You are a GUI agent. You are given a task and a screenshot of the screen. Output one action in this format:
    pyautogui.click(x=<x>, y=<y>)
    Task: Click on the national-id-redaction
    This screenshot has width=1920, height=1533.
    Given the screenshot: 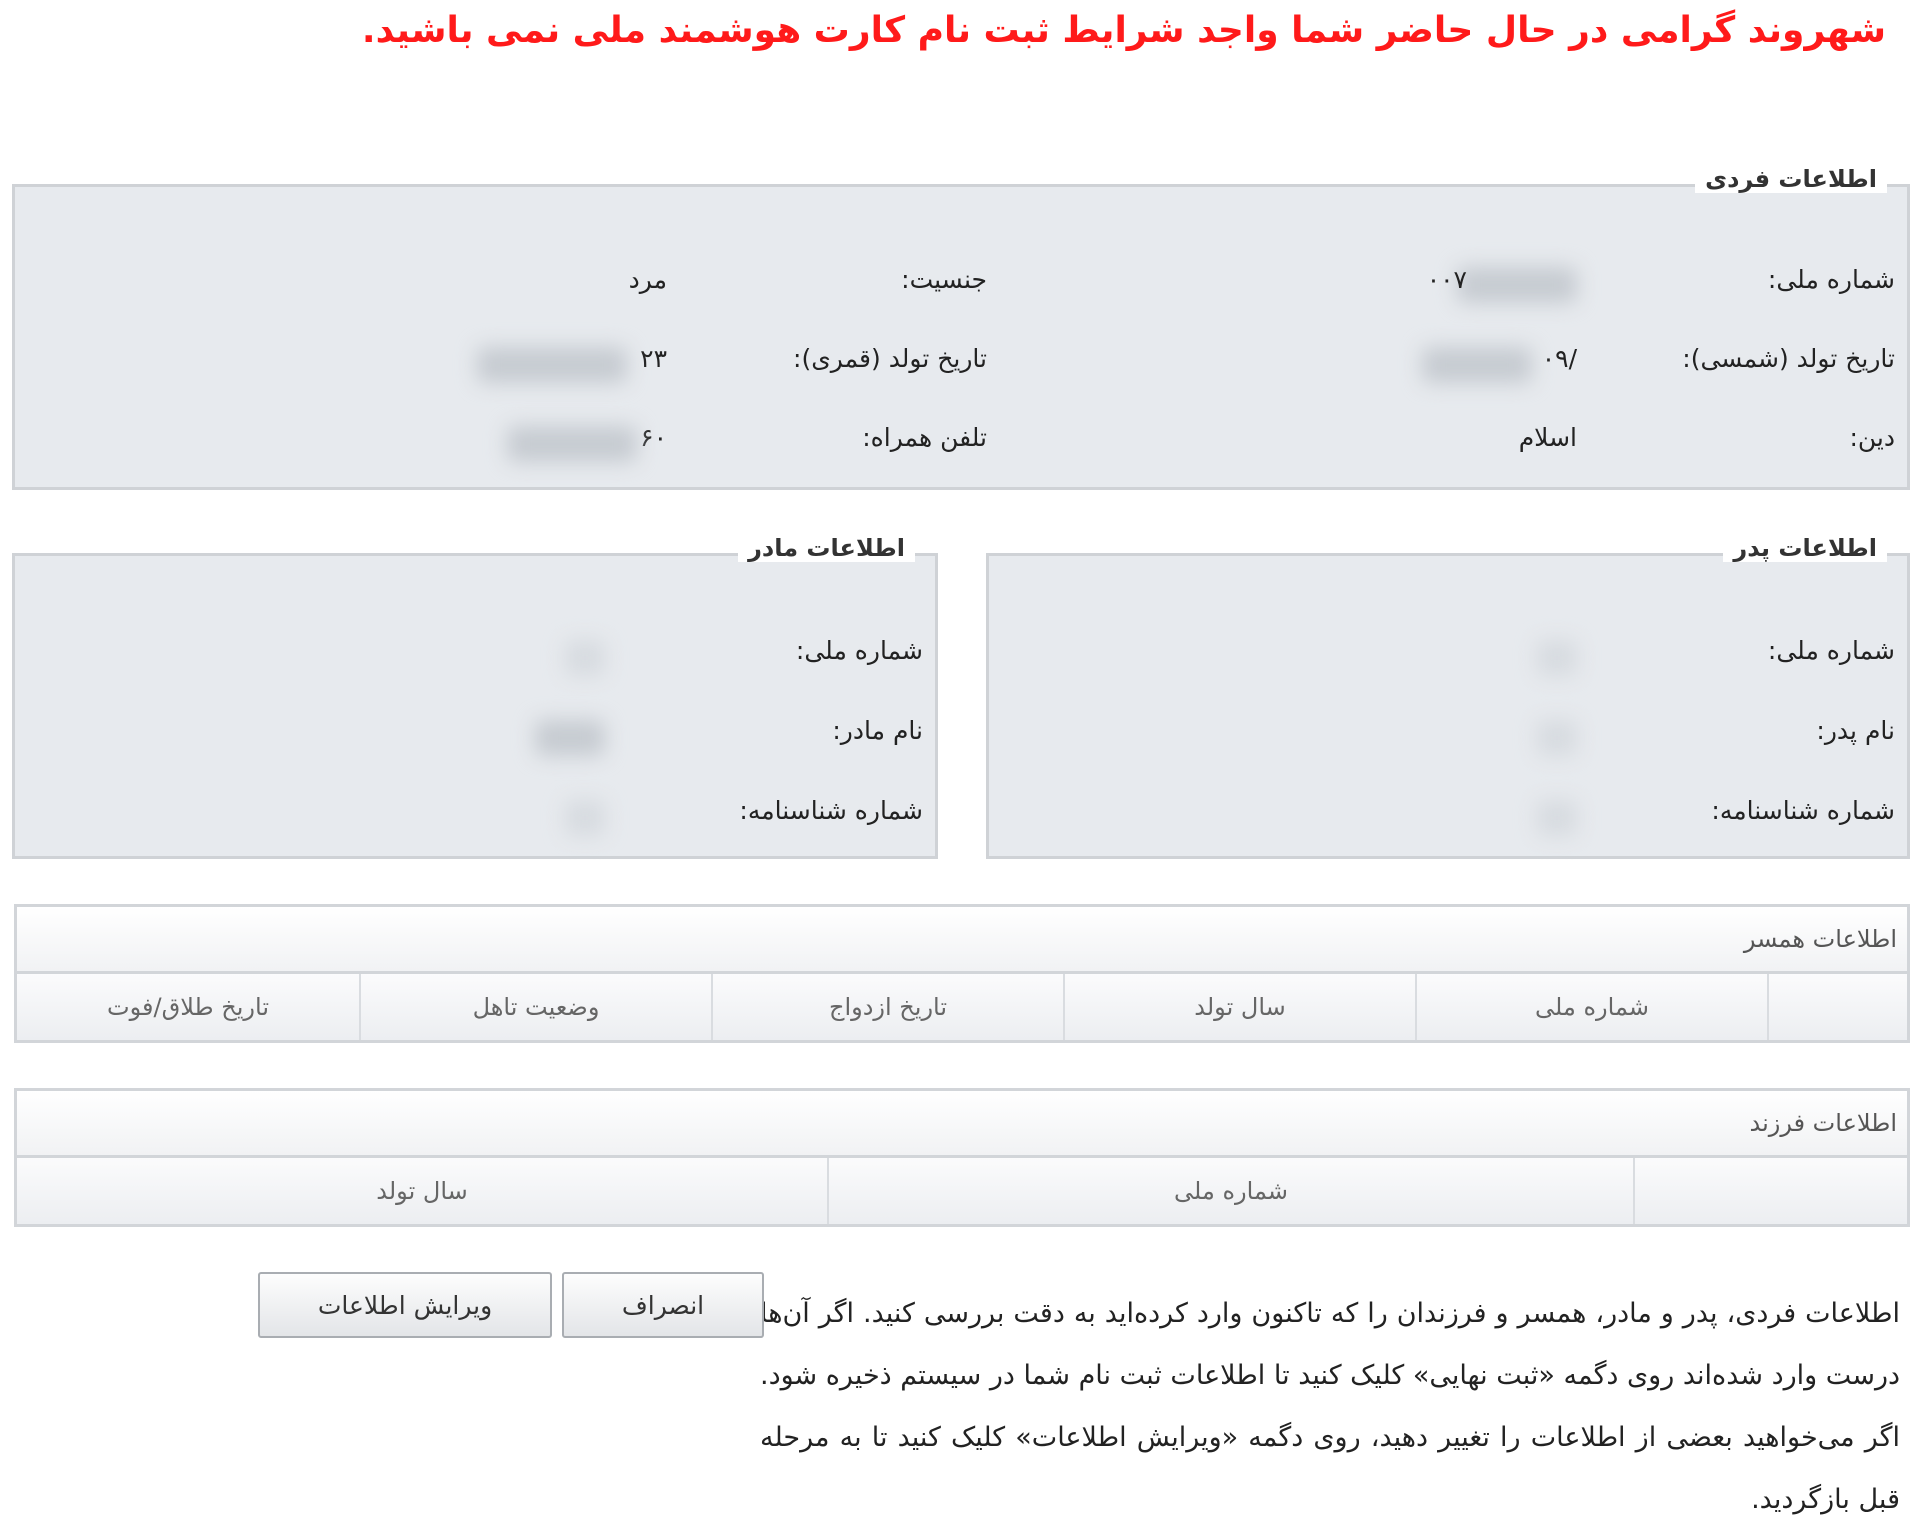 What is the action you would take?
    pyautogui.click(x=1517, y=285)
    